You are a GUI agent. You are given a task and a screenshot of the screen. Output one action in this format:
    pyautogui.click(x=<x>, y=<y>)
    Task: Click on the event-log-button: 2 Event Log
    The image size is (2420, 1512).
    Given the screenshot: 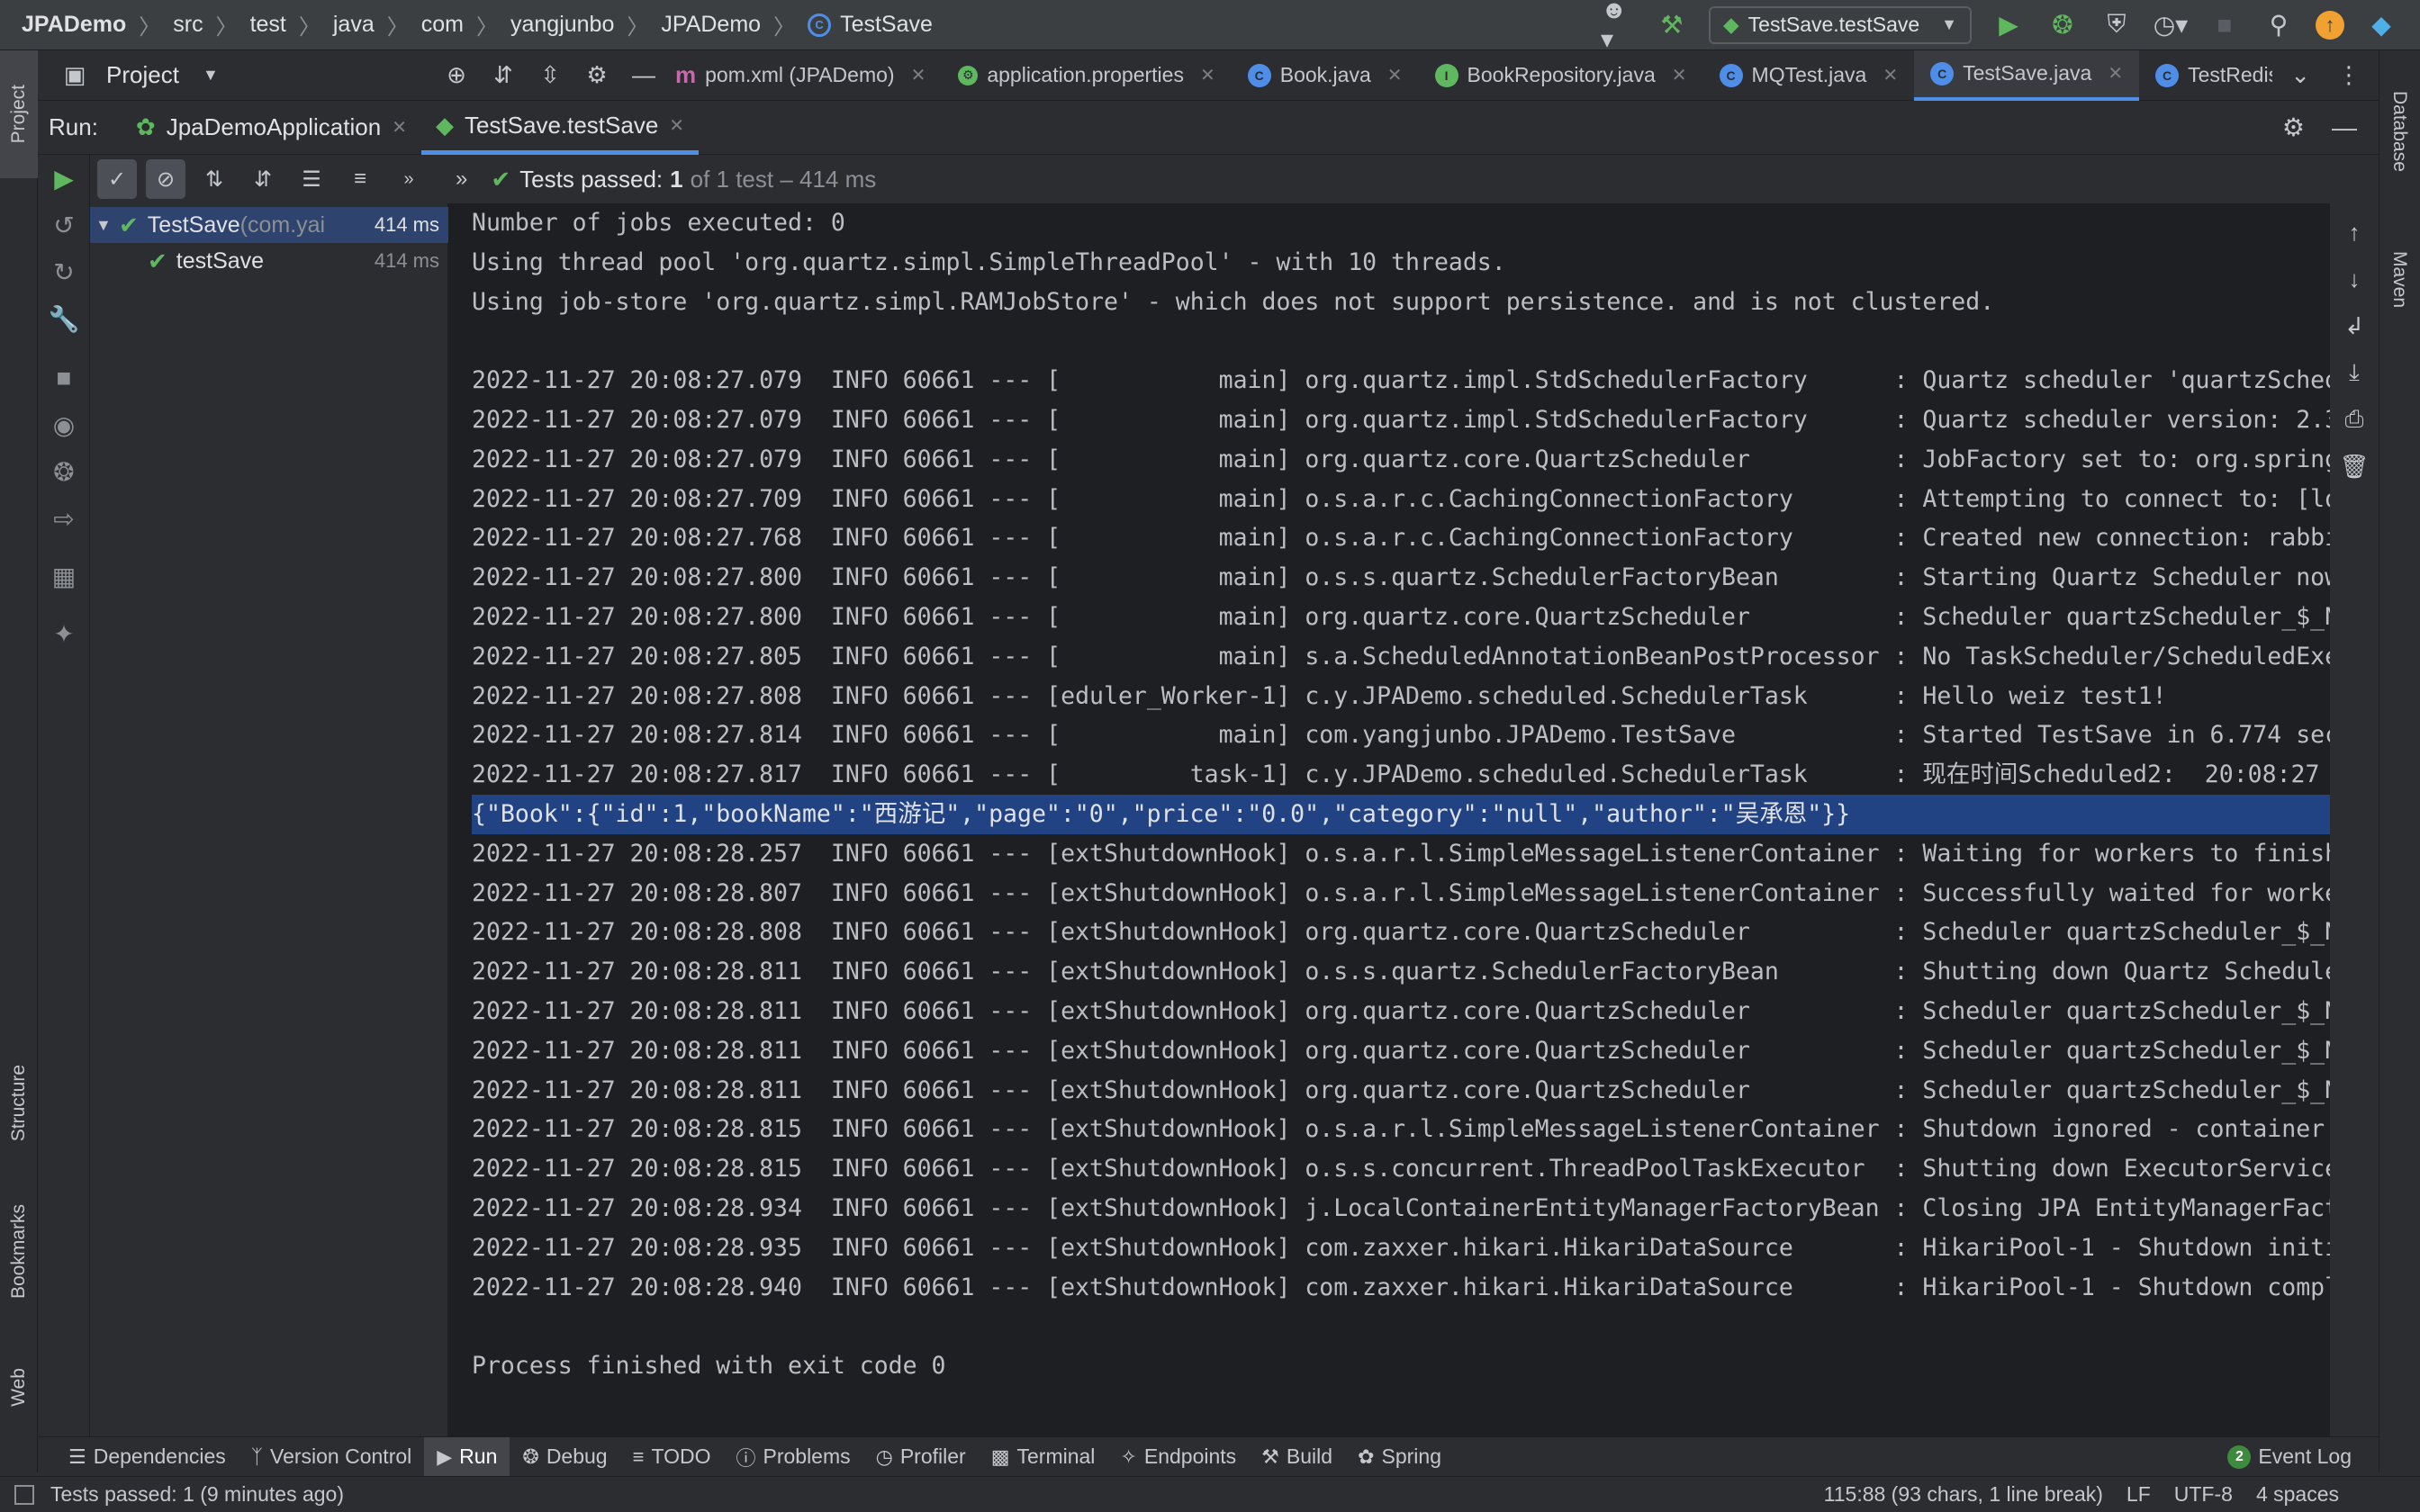 What is the action you would take?
    pyautogui.click(x=2303, y=1457)
    